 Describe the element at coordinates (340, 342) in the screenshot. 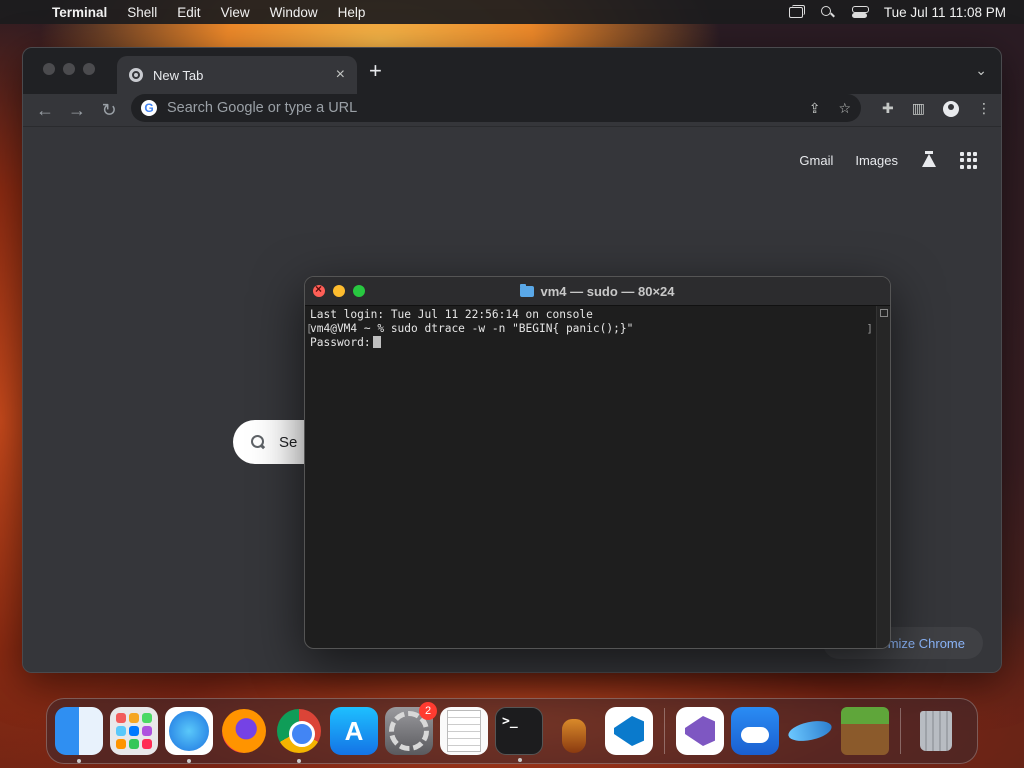

I see `password-prompt: Password:` at that location.